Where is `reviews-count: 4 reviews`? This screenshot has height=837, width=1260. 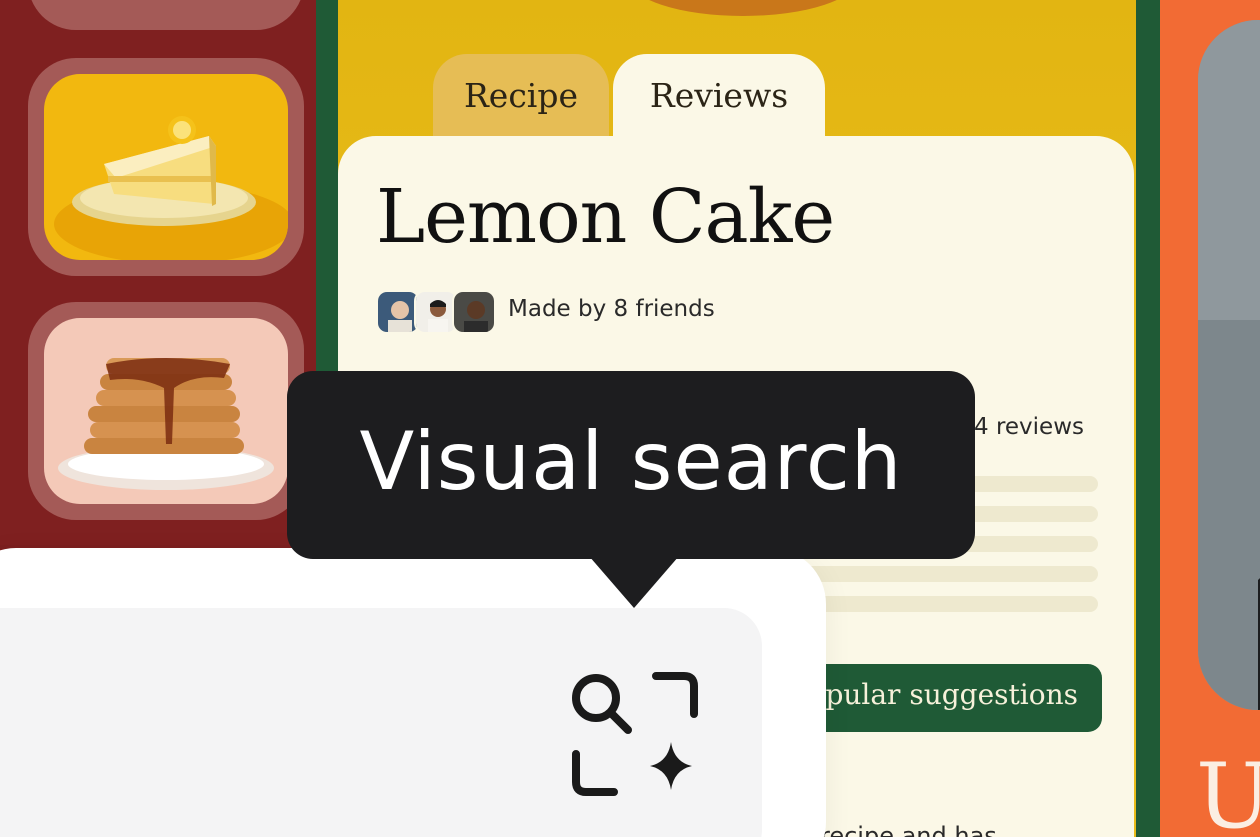
reviews-count: 4 reviews is located at coordinates (1029, 427).